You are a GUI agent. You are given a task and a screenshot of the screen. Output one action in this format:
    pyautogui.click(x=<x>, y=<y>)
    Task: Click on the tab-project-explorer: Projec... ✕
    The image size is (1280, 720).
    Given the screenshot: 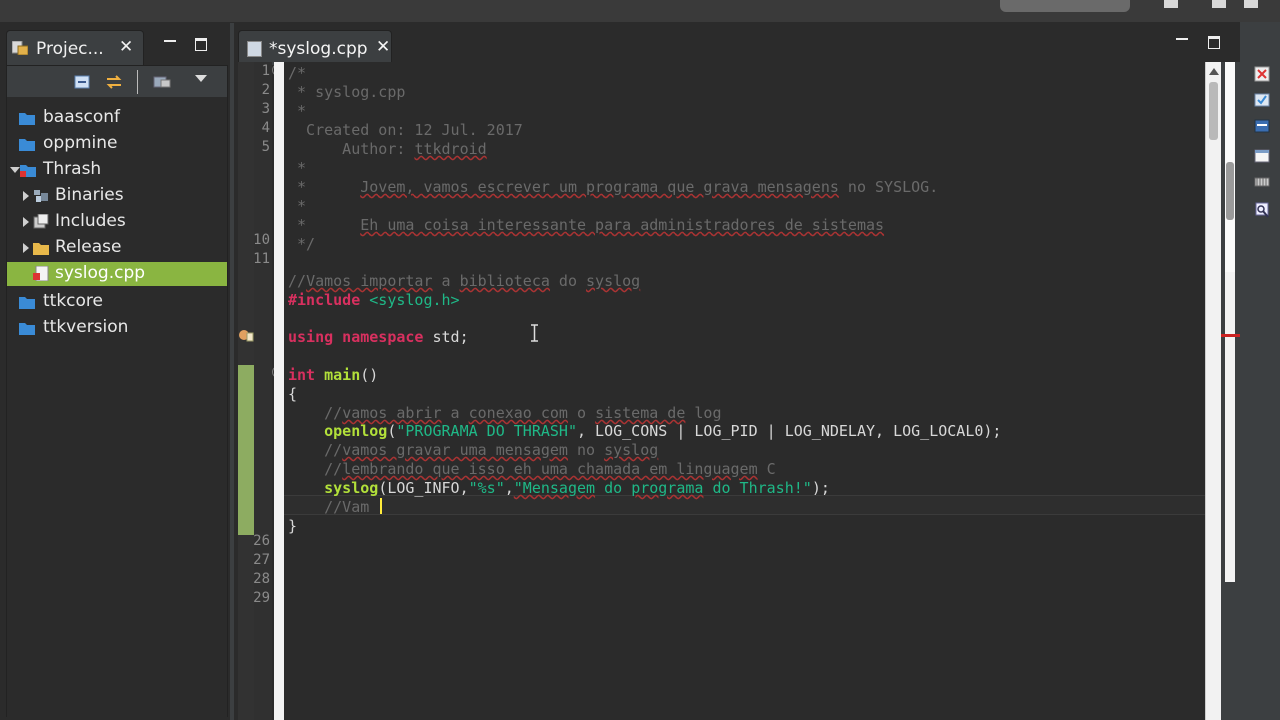 What is the action you would take?
    pyautogui.click(x=75, y=47)
    